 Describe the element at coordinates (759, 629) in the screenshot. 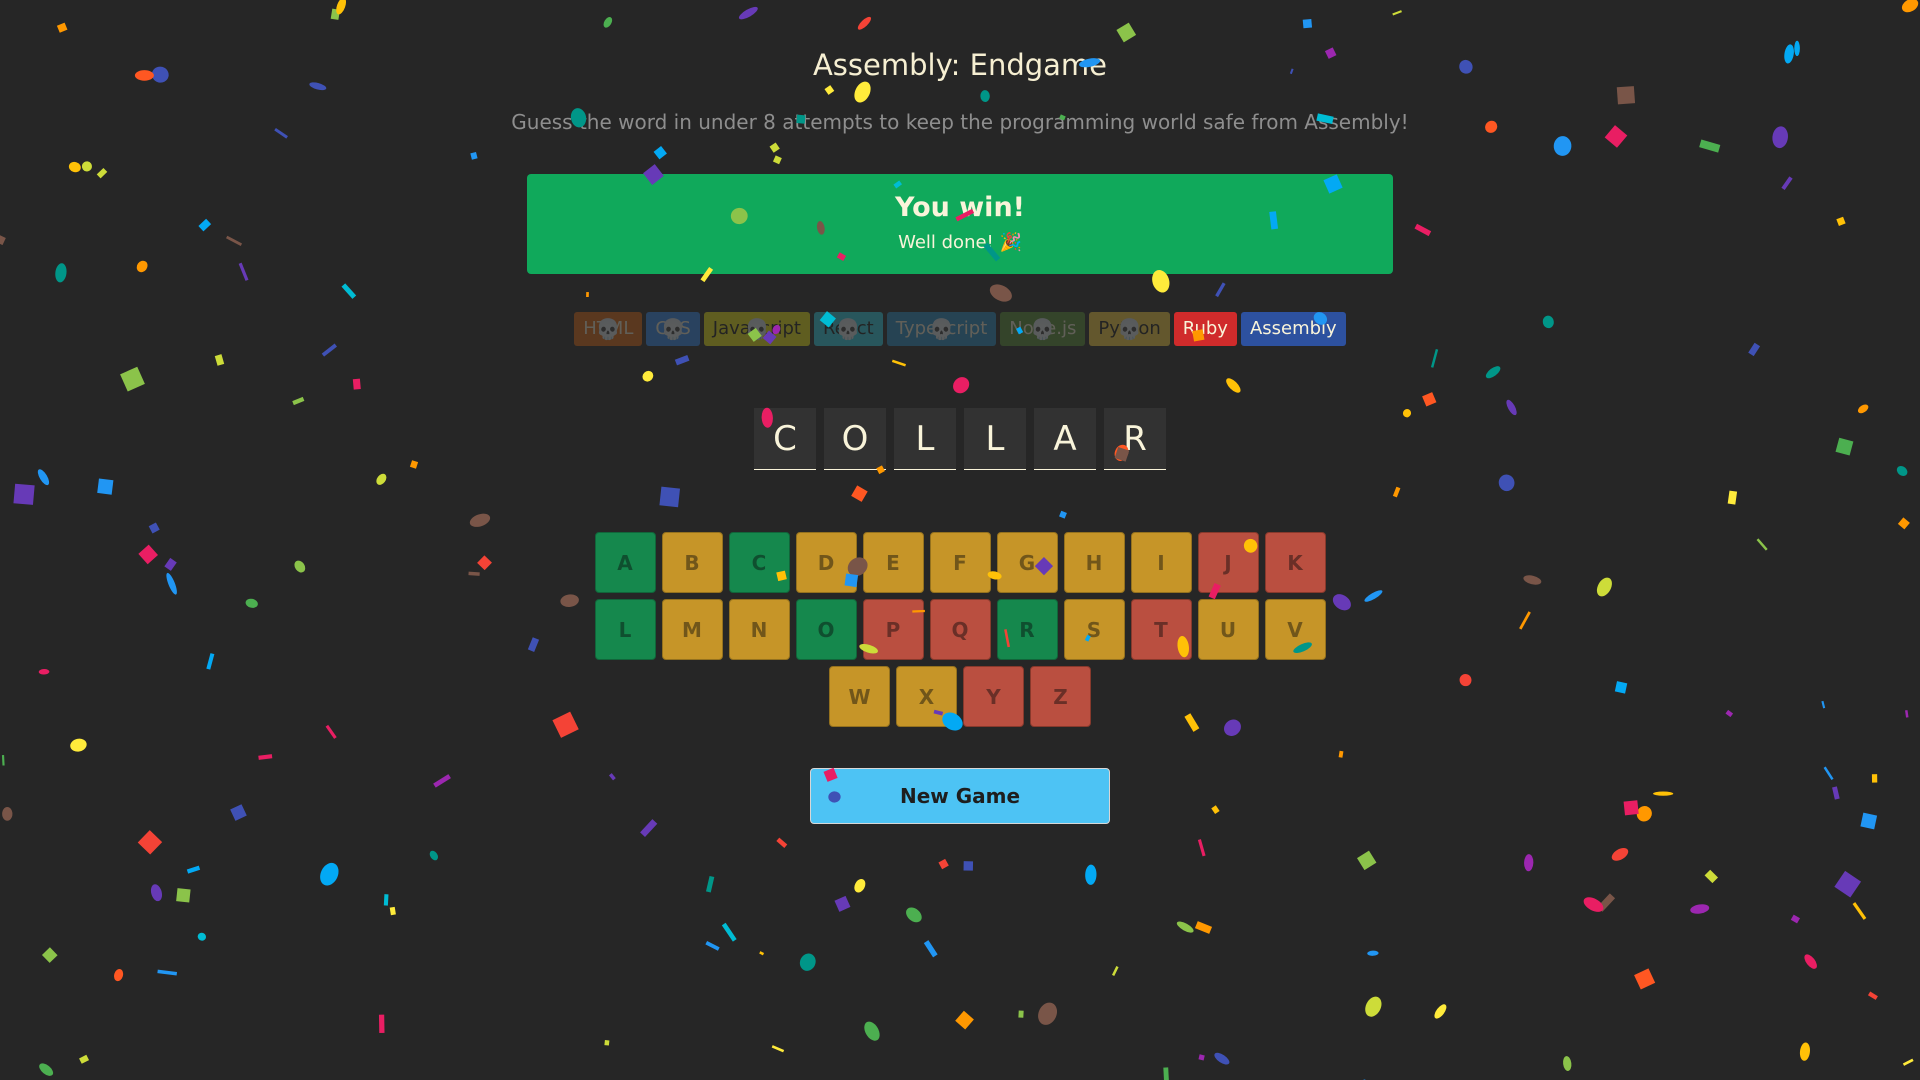

I see `key-n: N` at that location.